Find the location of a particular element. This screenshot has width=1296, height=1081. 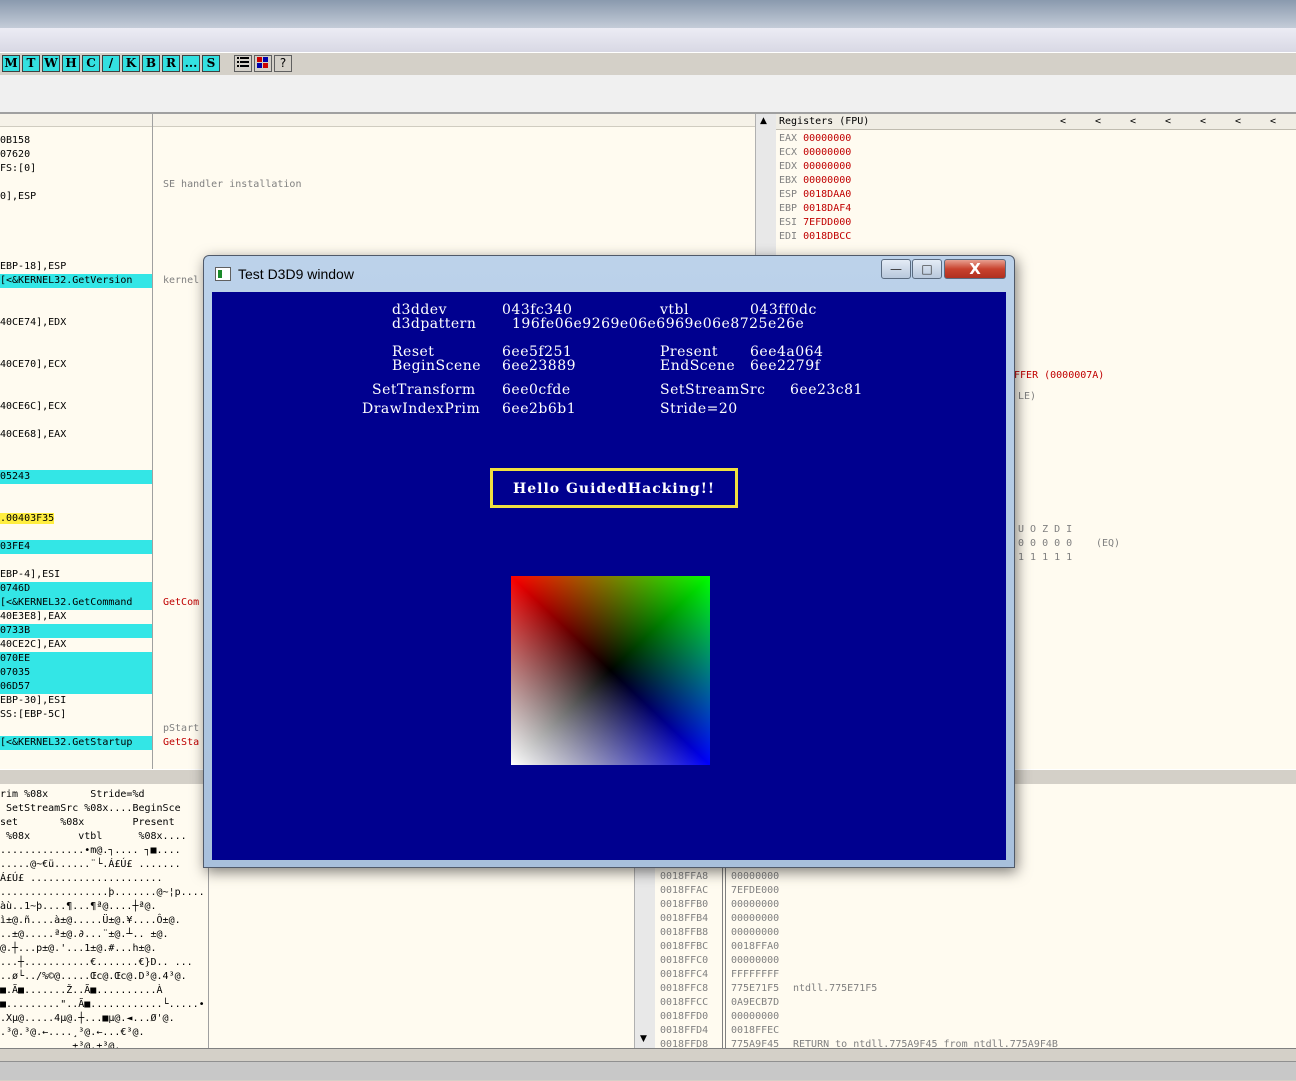

stack-value: 7EFDE000 is located at coordinates (755, 891).